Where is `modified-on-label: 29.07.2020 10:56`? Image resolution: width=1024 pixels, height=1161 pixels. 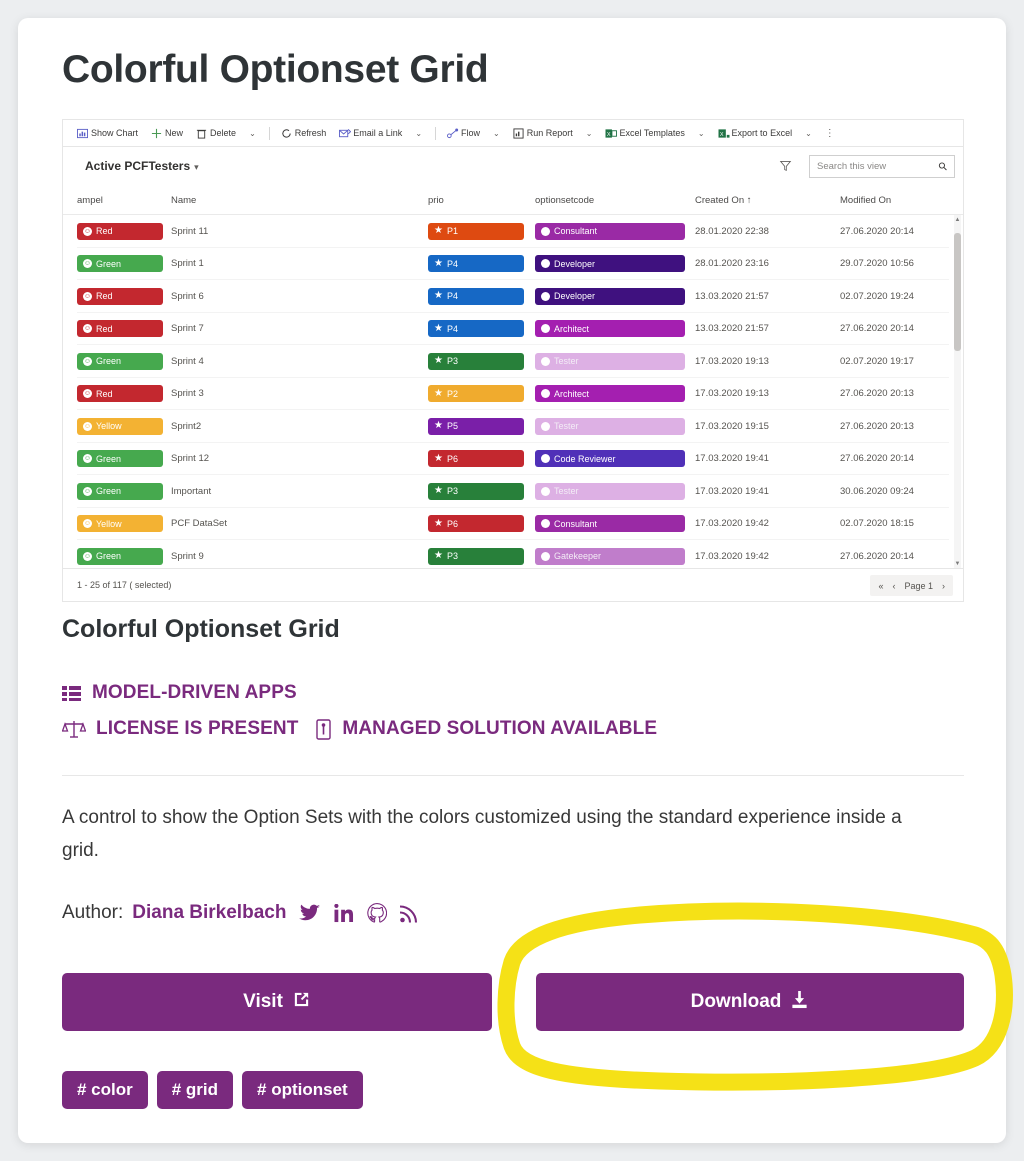 modified-on-label: 29.07.2020 10:56 is located at coordinates (877, 264).